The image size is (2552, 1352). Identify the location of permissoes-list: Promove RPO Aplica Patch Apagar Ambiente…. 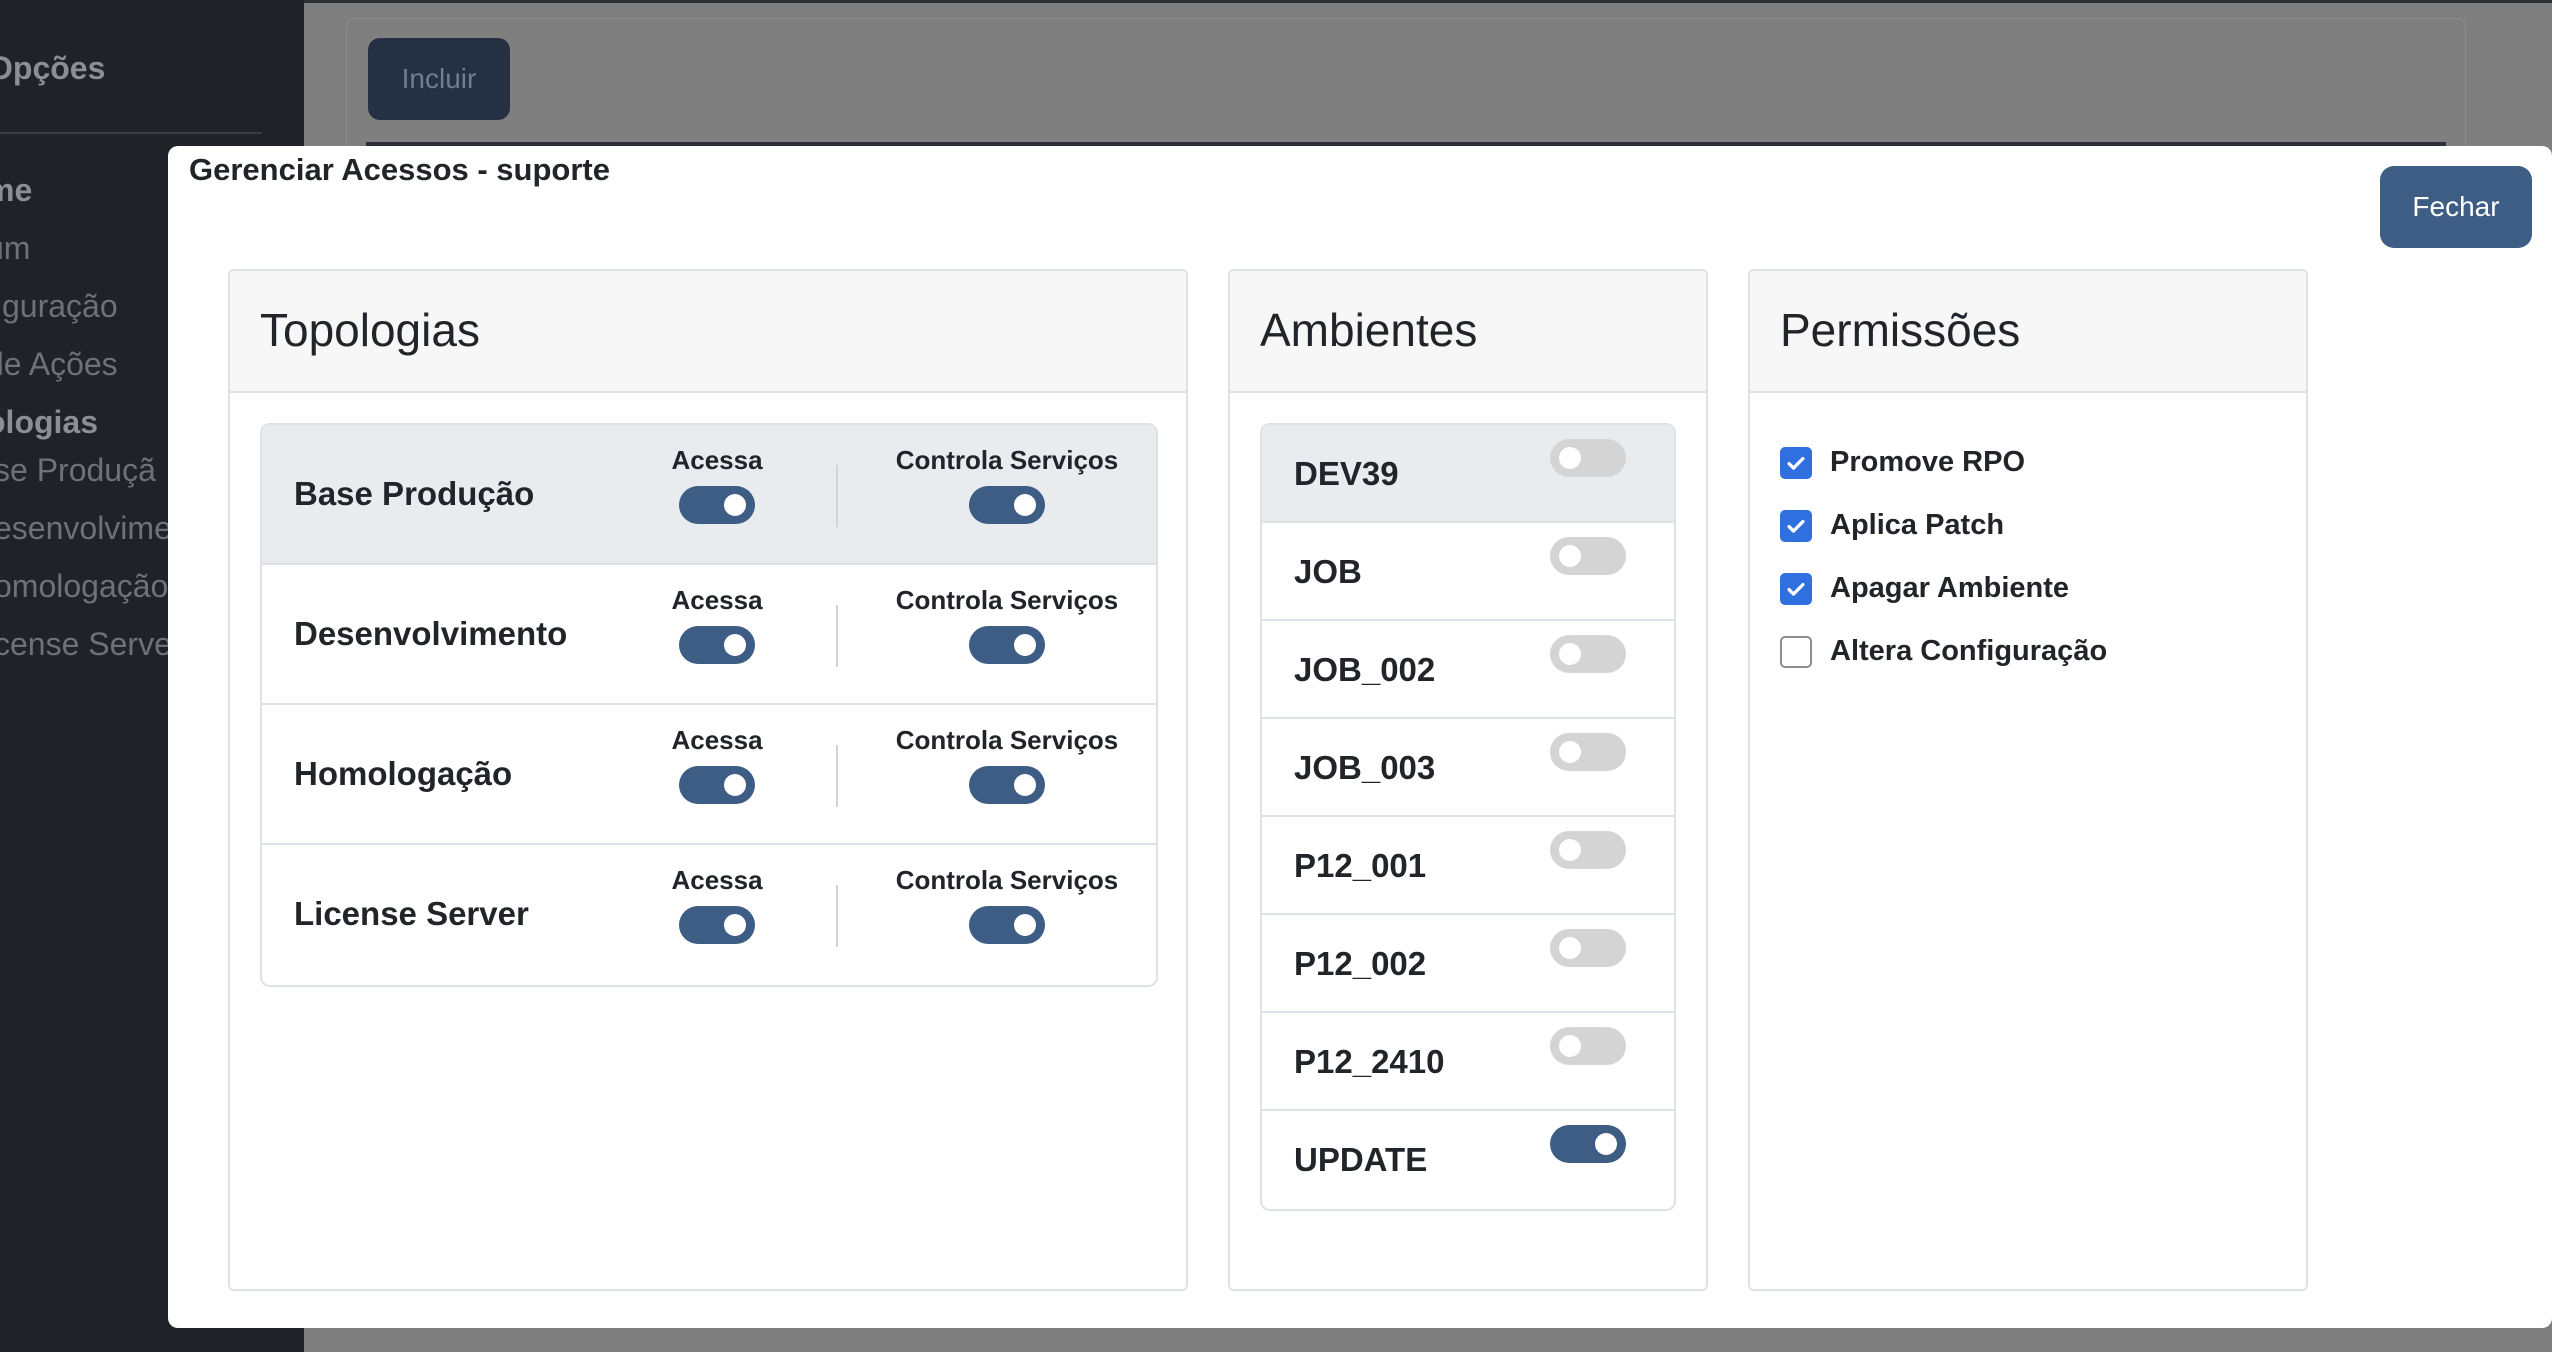
(1943, 557).